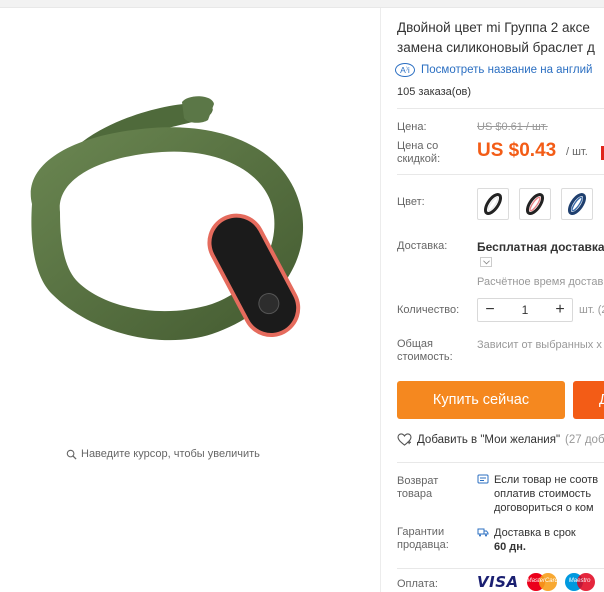 The width and height of the screenshot is (604, 592). Describe the element at coordinates (428, 310) in the screenshot. I see `quantity-label: Количество:` at that location.